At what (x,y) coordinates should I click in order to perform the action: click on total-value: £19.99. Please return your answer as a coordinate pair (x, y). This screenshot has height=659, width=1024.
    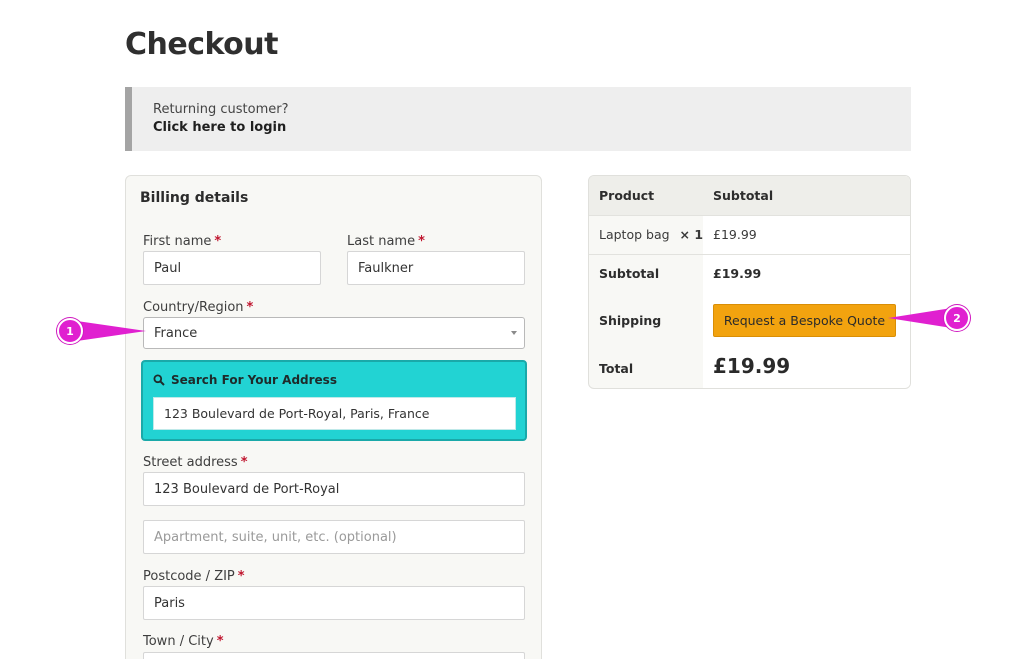
    Looking at the image, I should click on (752, 366).